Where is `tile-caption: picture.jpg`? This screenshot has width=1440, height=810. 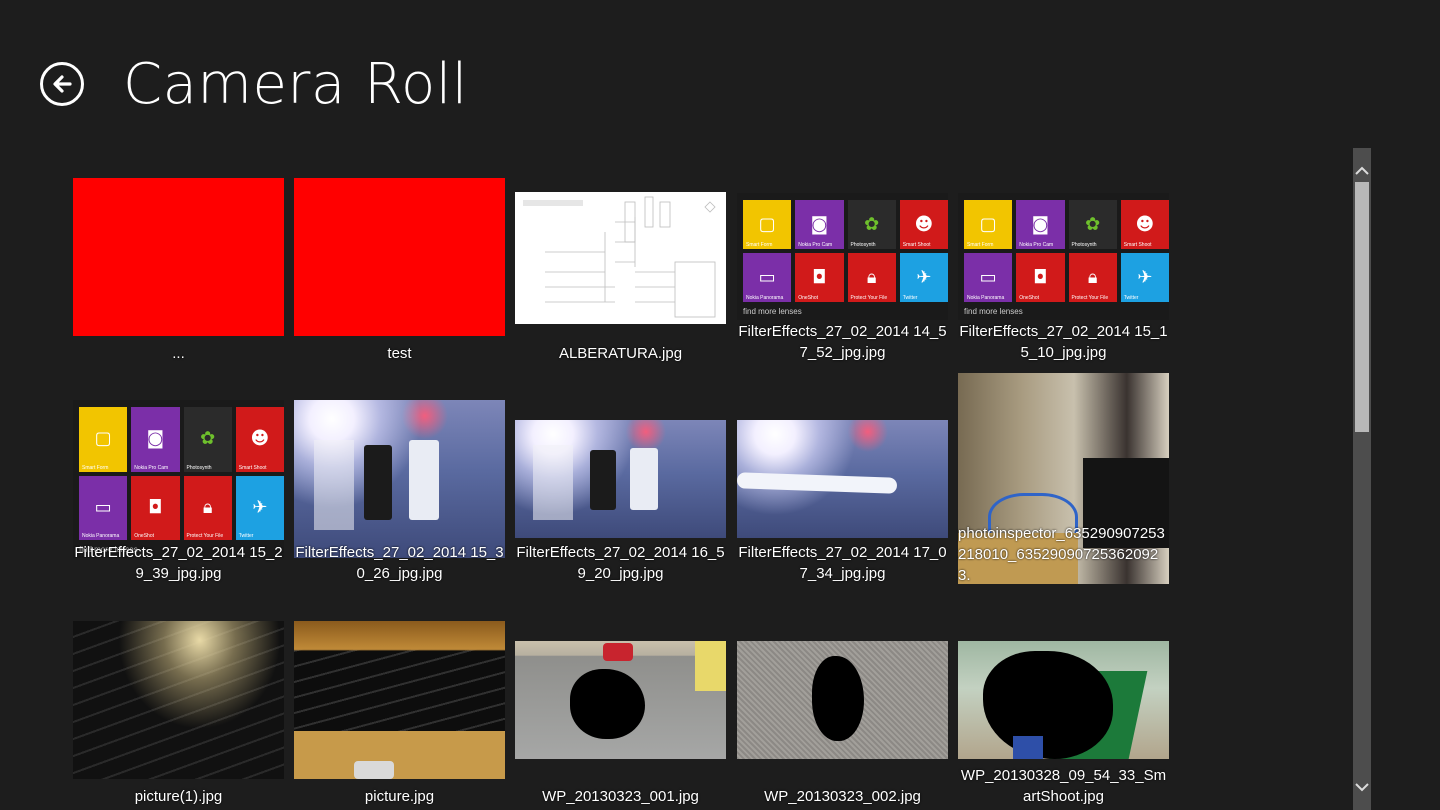
tile-caption: picture.jpg is located at coordinates (399, 796).